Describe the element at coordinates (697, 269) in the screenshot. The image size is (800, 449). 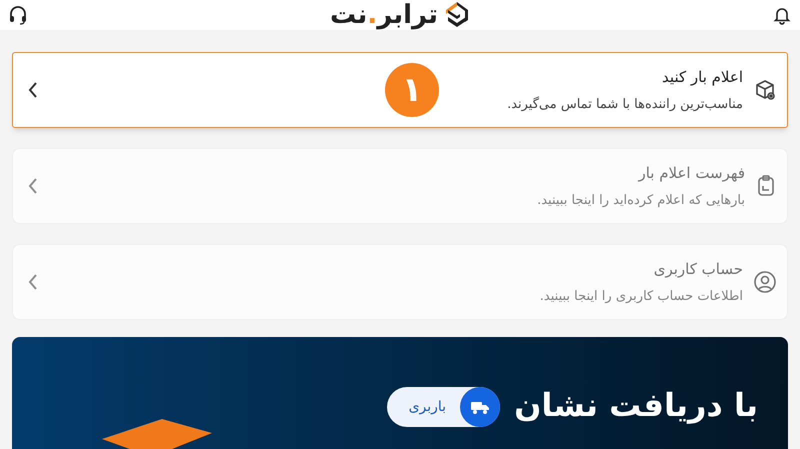
I see `card-title: حساب کاربری` at that location.